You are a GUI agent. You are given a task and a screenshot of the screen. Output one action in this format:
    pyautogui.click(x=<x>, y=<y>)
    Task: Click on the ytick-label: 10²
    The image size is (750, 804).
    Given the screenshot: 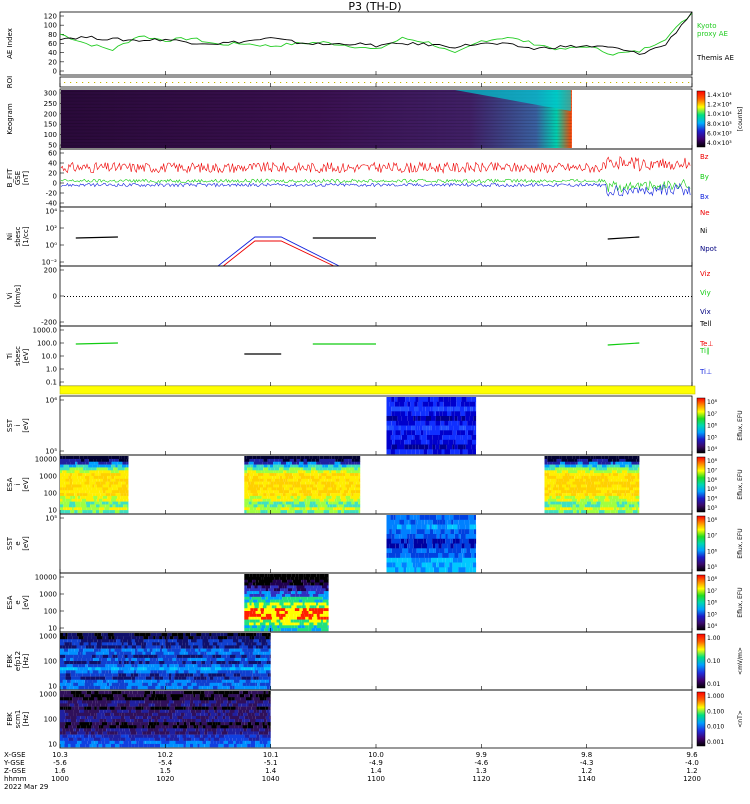 What is the action you would take?
    pyautogui.click(x=51, y=229)
    